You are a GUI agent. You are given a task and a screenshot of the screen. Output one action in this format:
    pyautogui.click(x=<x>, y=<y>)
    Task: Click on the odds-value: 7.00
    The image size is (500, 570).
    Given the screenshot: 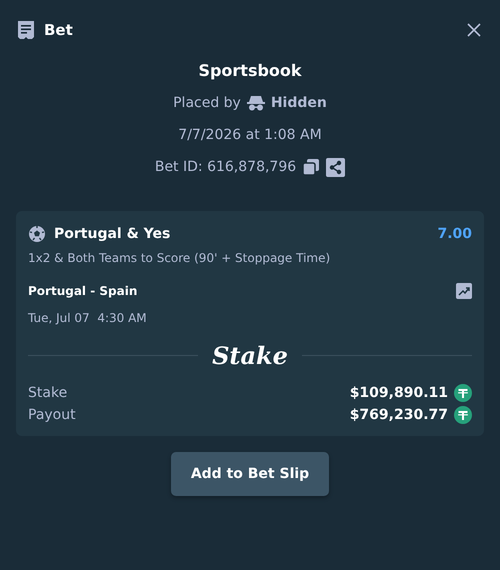 What is the action you would take?
    pyautogui.click(x=454, y=234)
    